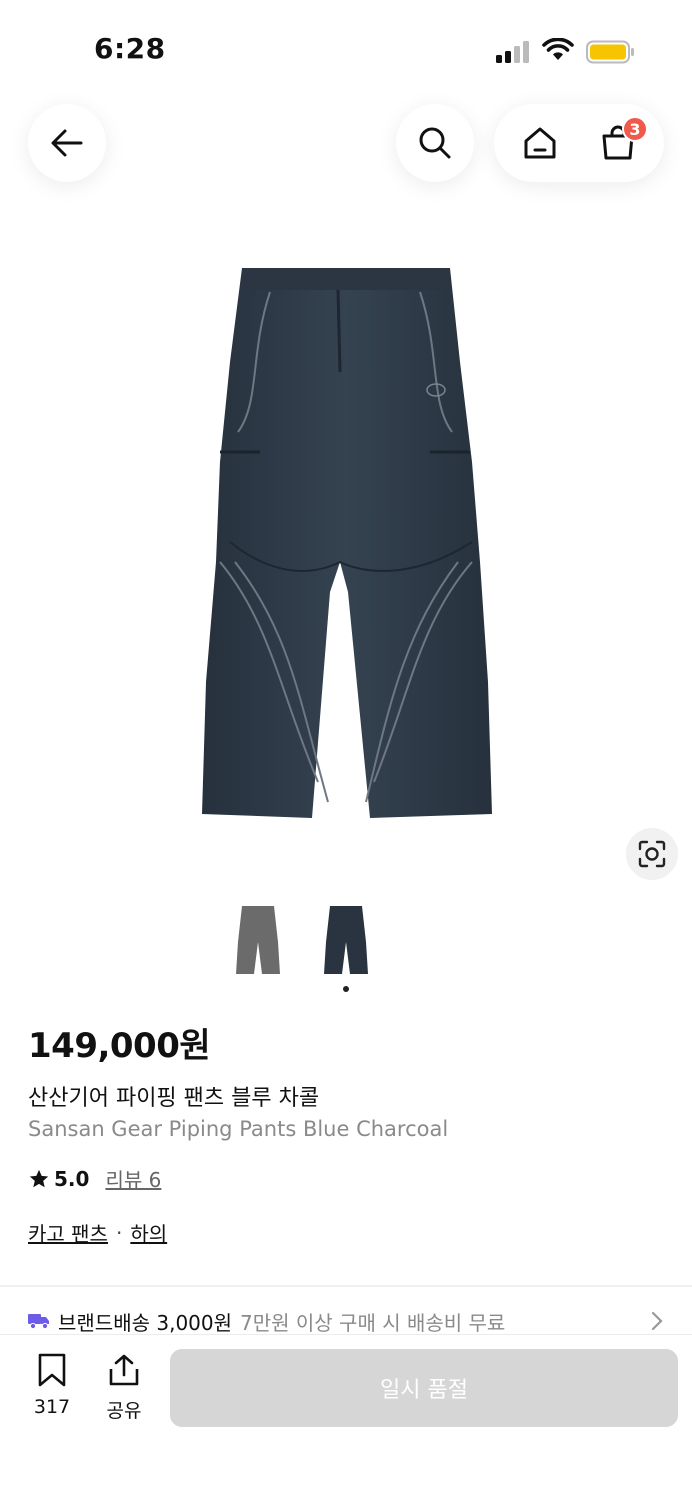 The width and height of the screenshot is (692, 1500). I want to click on product-name-korean: 산산기어 파이핑 팬츠 블루 차콜, so click(174, 1098).